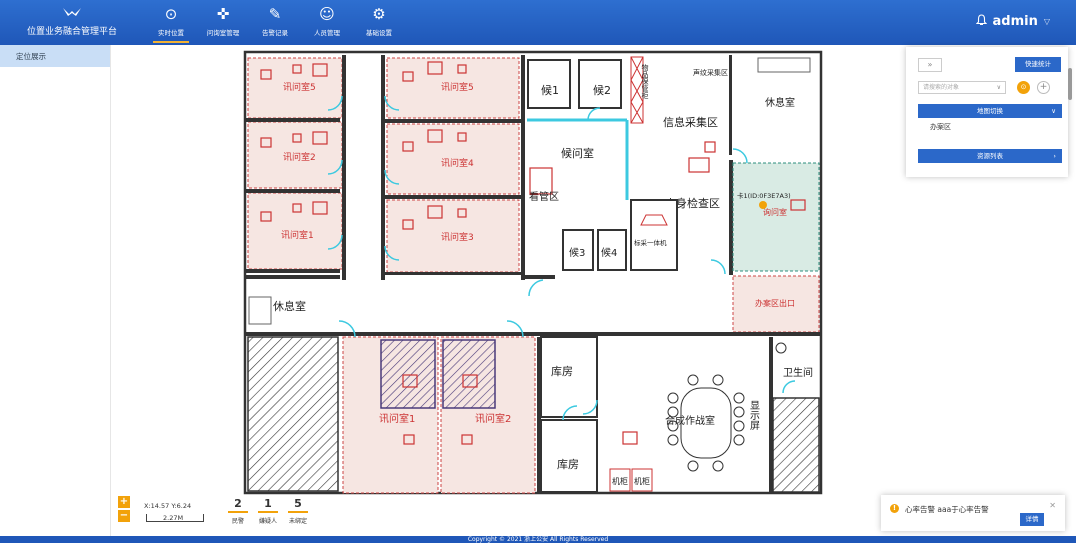 The width and height of the screenshot is (1076, 543). I want to click on control-panel: » 快速统计 请搜索的对象 ∨ ⊙ + 地图切换 ∨ 办案区 资源列表 ›, so click(987, 112).